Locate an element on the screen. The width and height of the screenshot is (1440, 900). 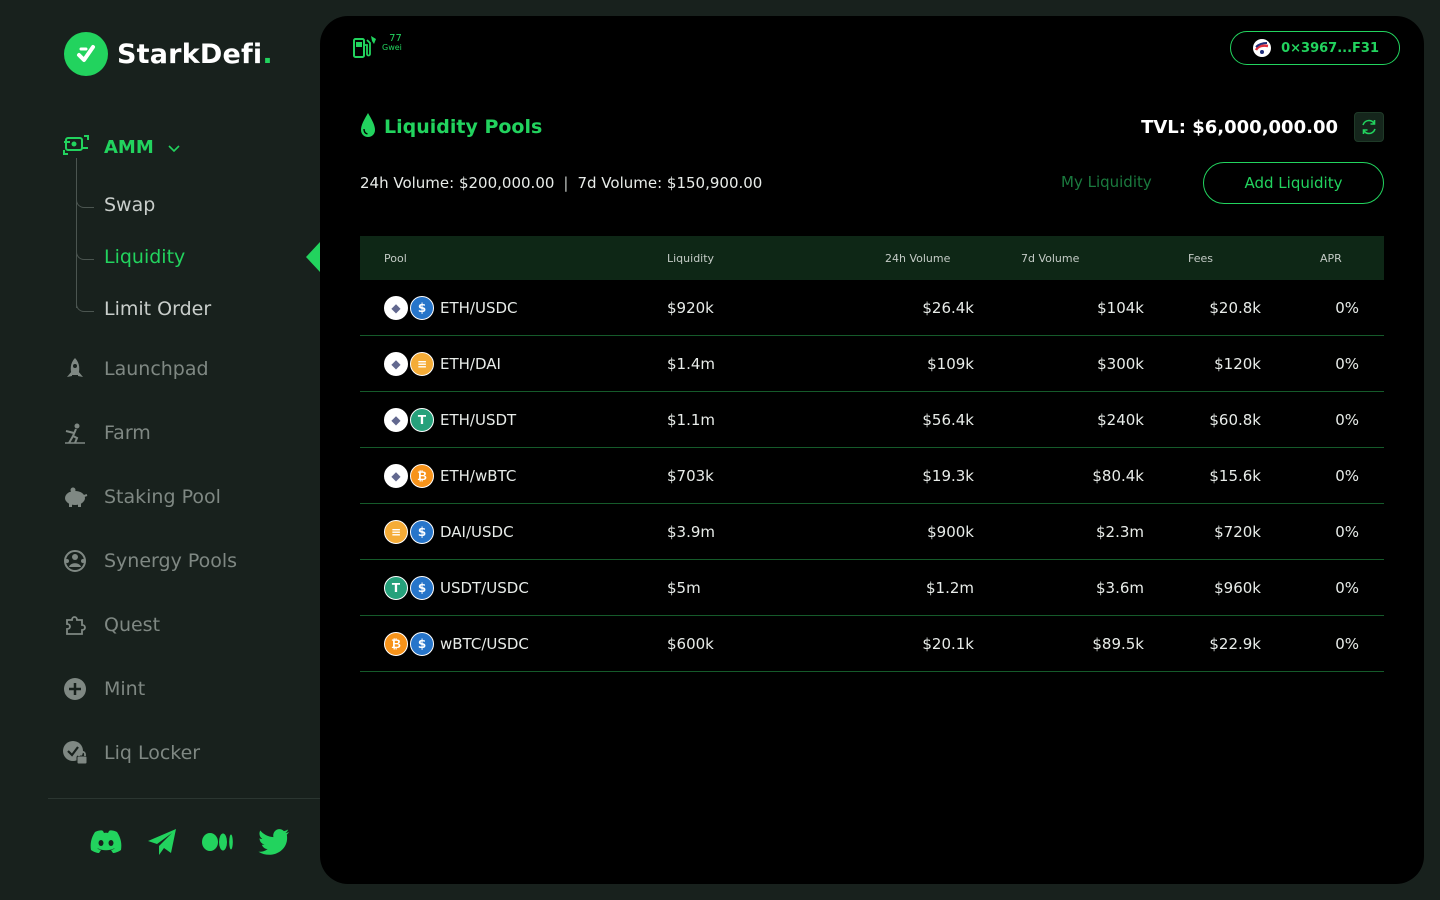
column-header-7d-volume: 7d Volume is located at coordinates (1059, 258).